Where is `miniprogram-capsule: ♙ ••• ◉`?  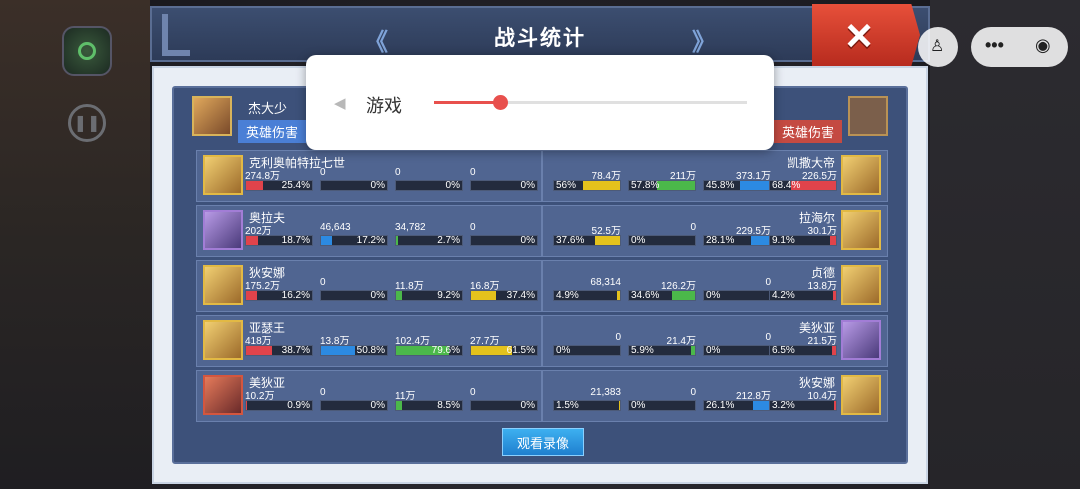
miniprogram-capsule: ♙ ••• ◉ is located at coordinates (993, 47).